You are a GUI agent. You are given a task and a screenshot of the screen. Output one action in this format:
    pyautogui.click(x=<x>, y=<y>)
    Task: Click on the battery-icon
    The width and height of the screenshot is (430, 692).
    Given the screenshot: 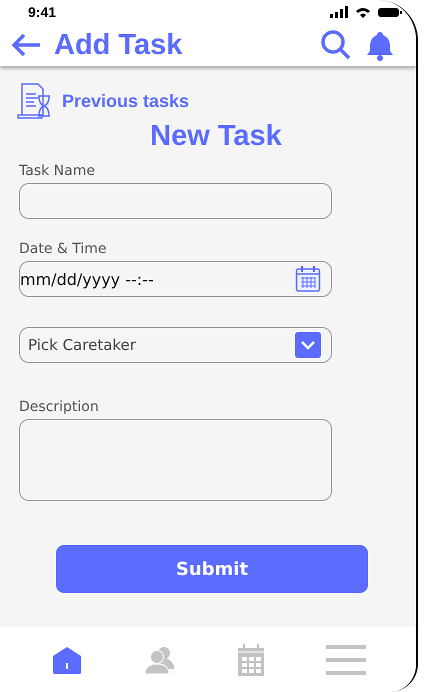 What is the action you would take?
    pyautogui.click(x=390, y=12)
    